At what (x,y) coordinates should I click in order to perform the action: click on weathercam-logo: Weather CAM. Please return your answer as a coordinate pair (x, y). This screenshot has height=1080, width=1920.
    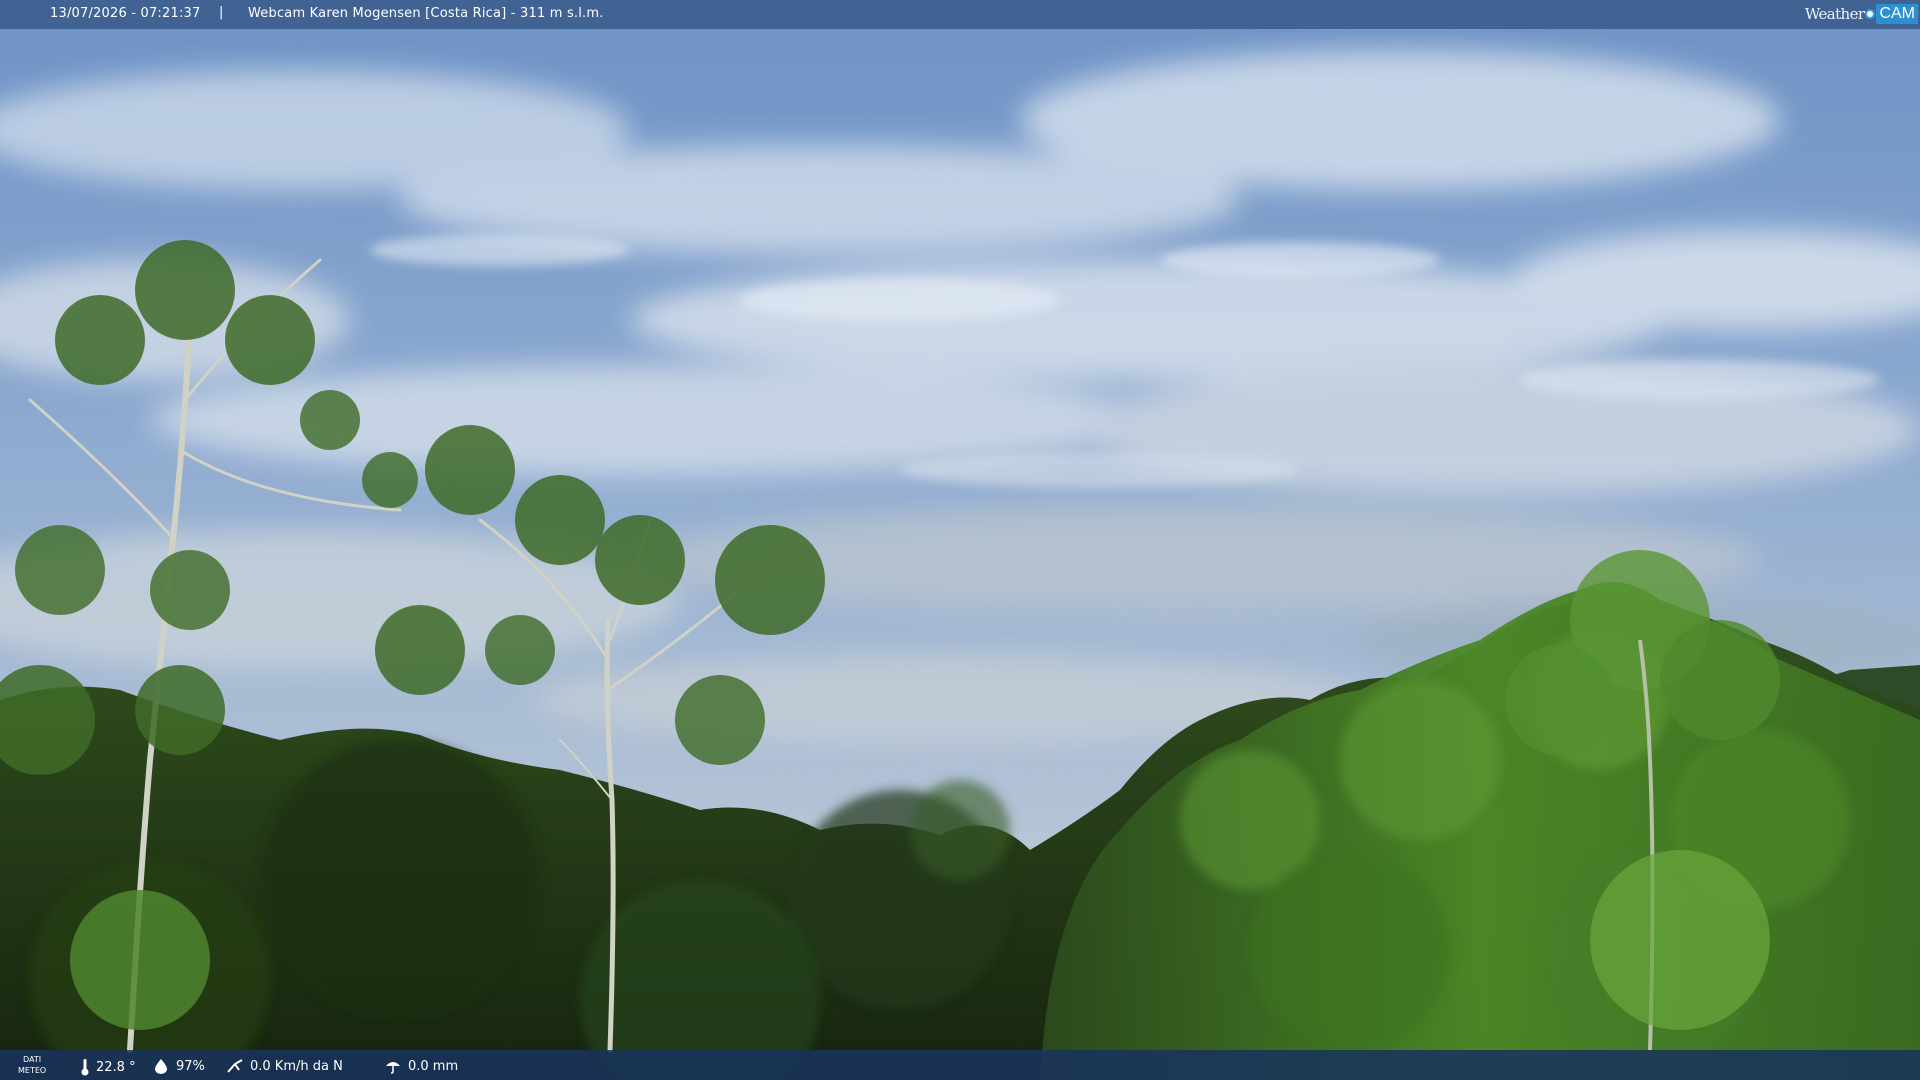
    Looking at the image, I should click on (1861, 14).